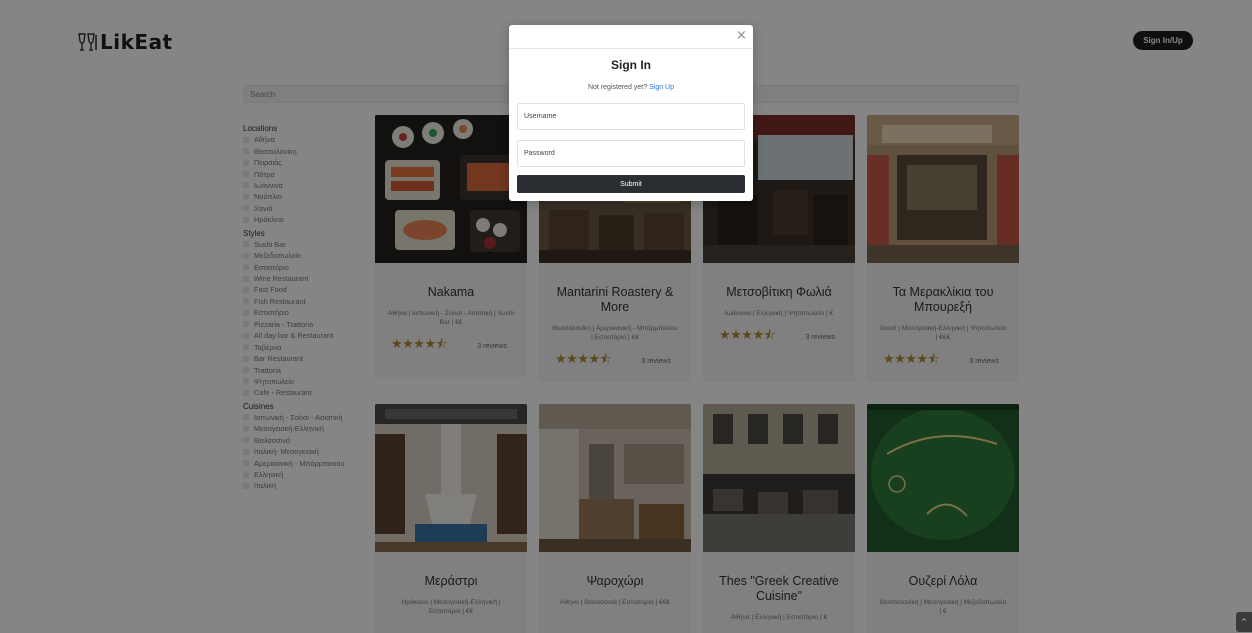 This screenshot has height=633, width=1252. What do you see at coordinates (631, 153) in the screenshot?
I see `password-input: Password` at bounding box center [631, 153].